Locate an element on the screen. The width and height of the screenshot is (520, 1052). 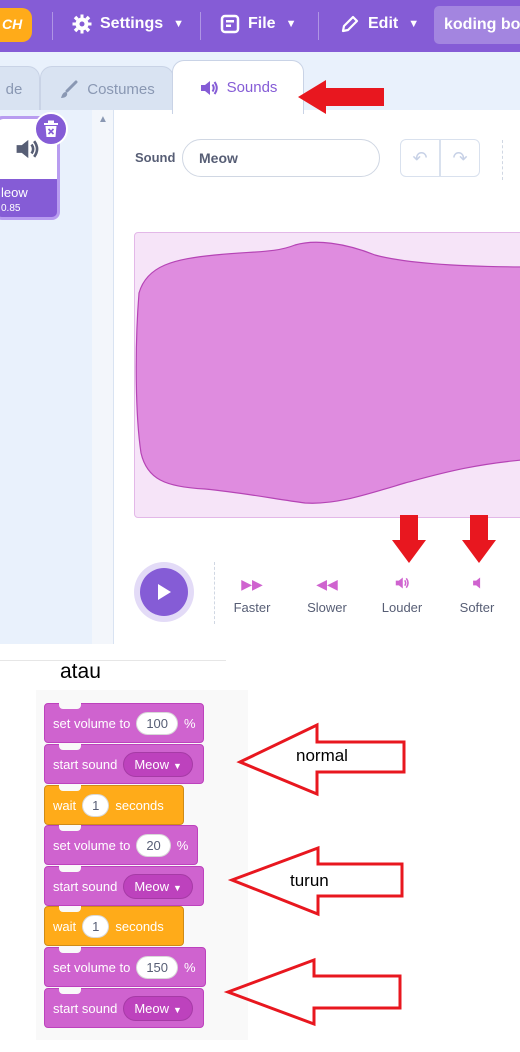
effect-louder-button: Louder is located at coordinates (402, 595).